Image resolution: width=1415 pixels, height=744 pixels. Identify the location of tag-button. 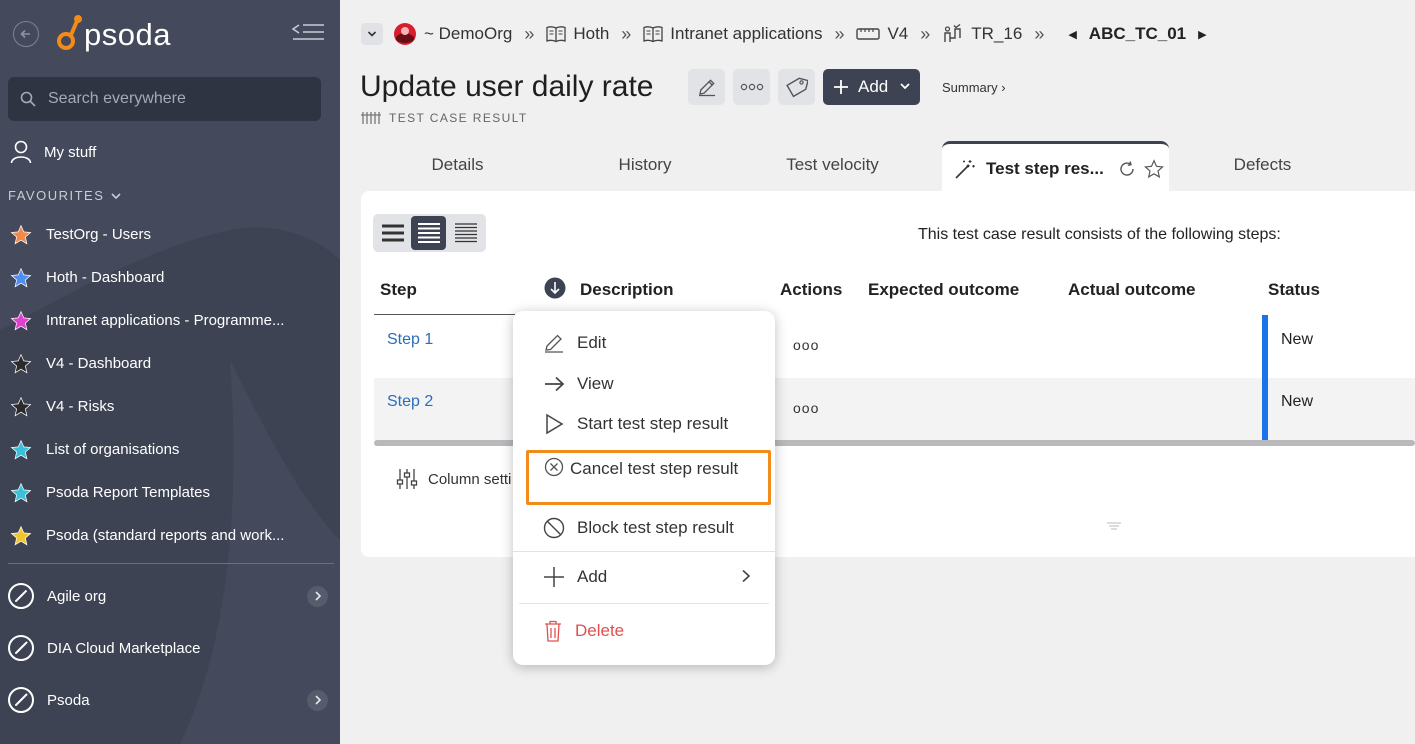
(796, 87).